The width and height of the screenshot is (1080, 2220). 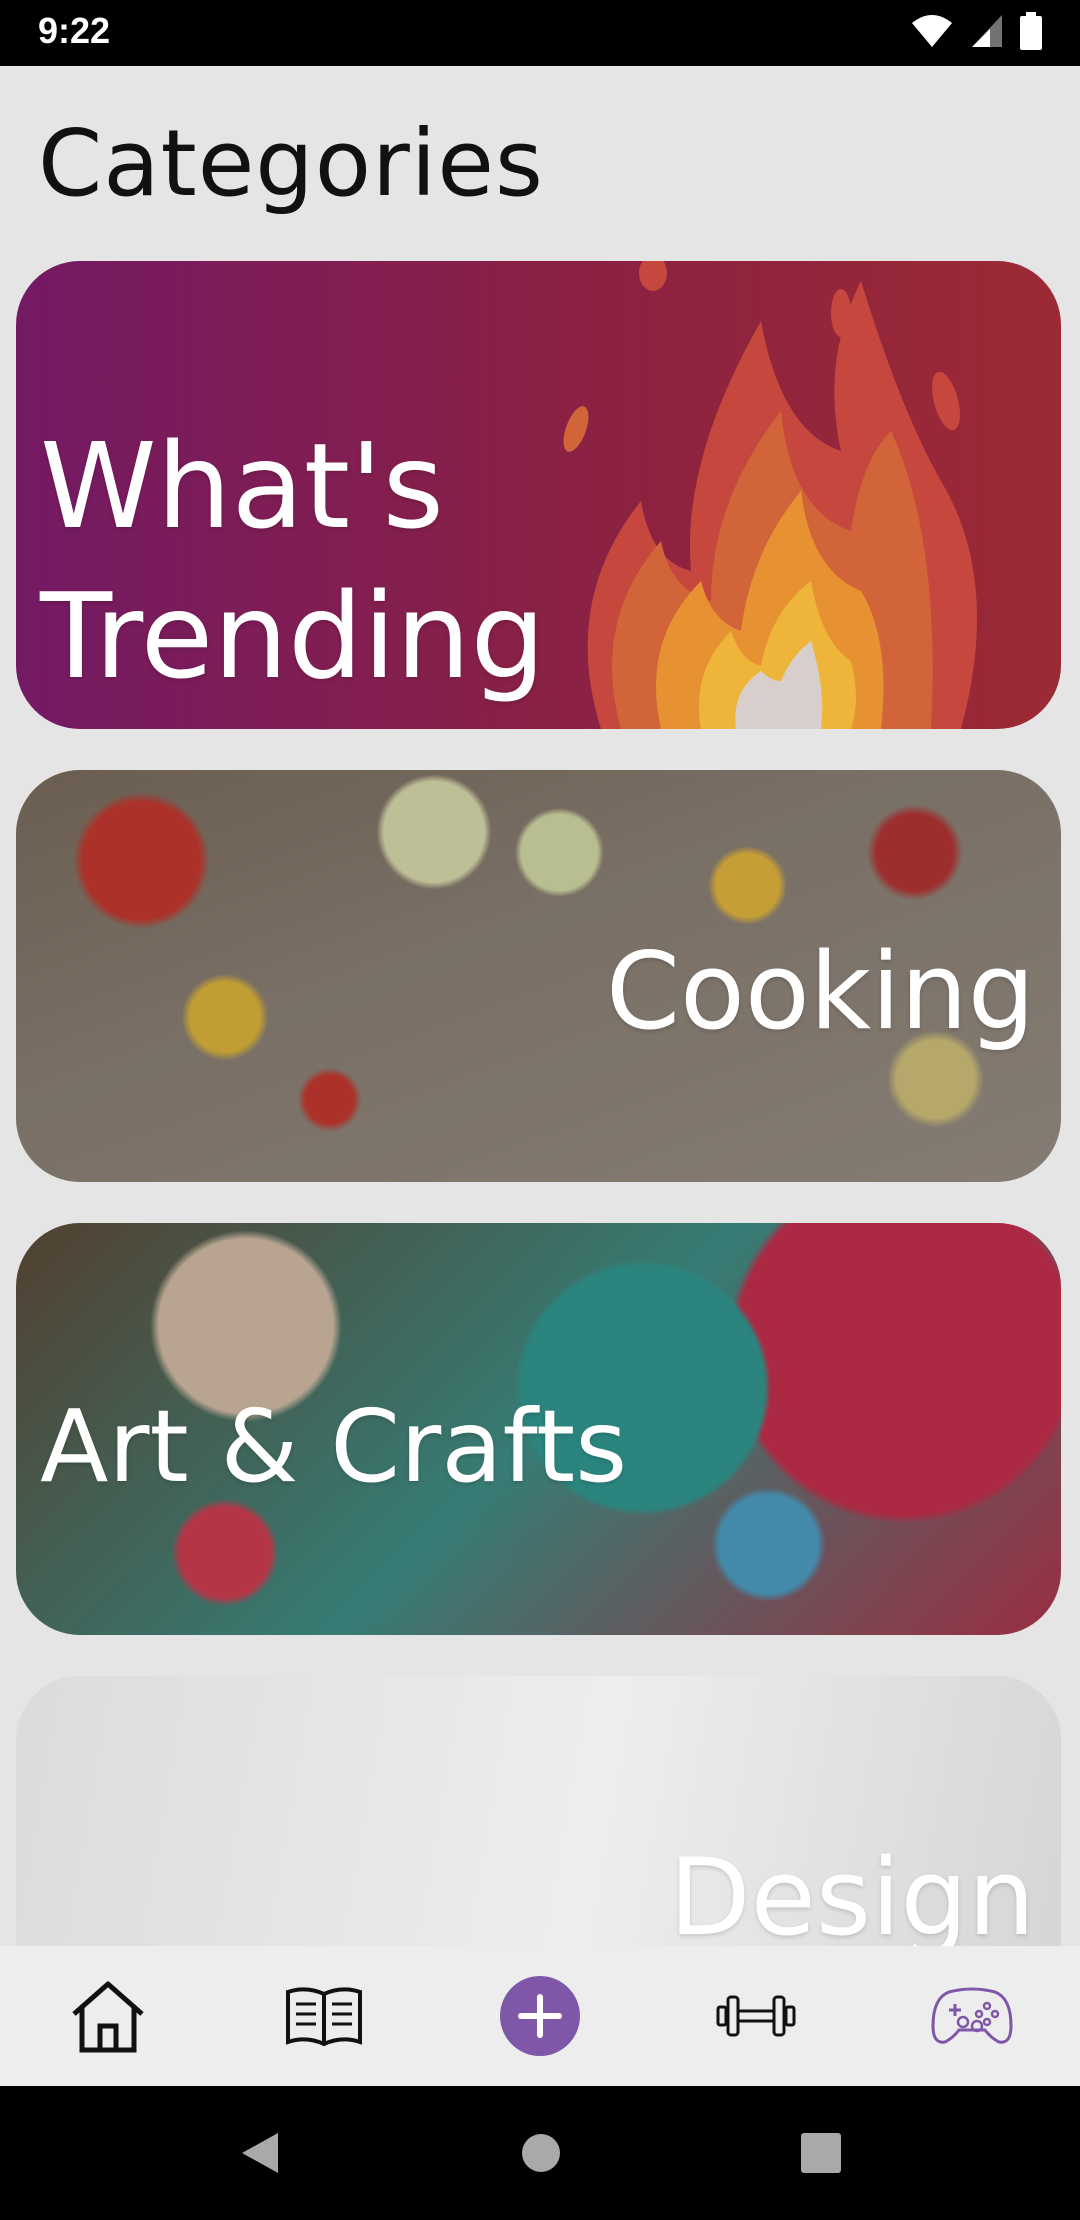 I want to click on battery-icon, so click(x=1031, y=31).